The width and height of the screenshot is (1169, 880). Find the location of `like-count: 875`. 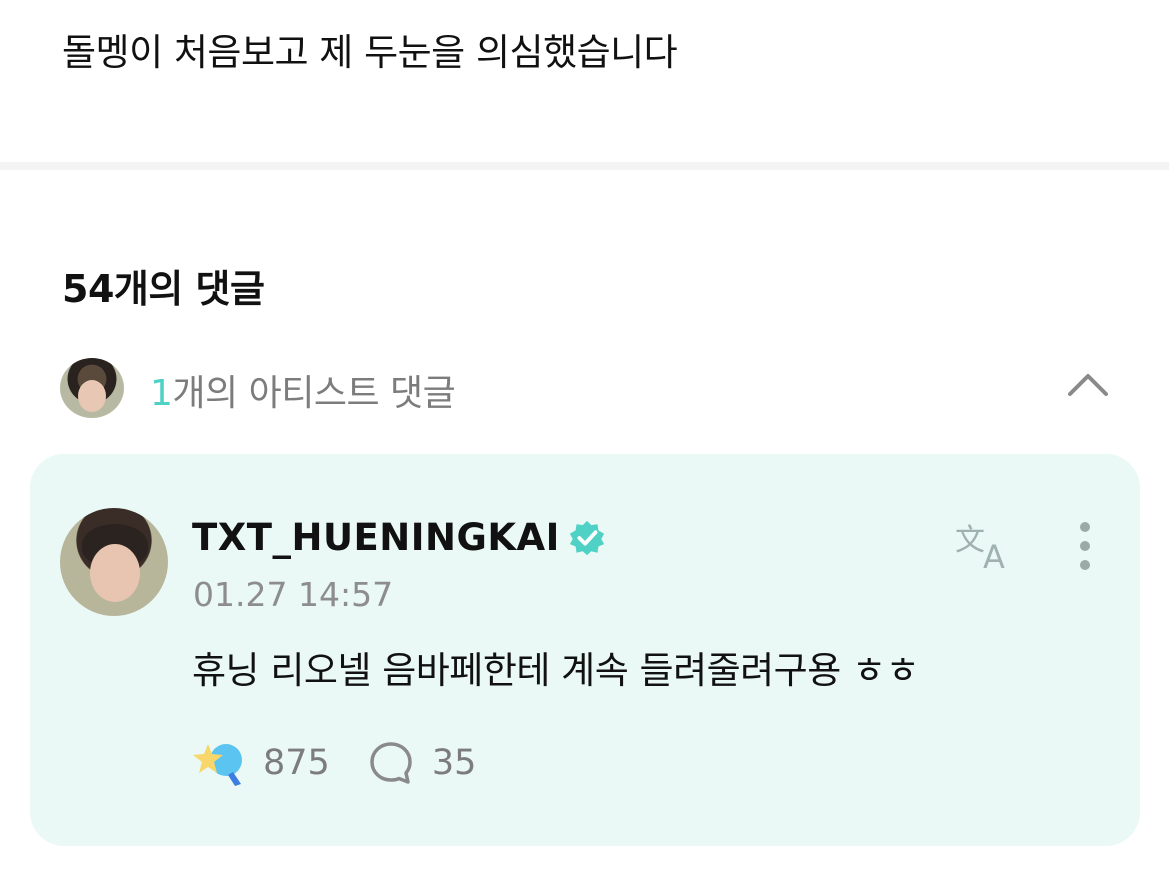

like-count: 875 is located at coordinates (296, 763).